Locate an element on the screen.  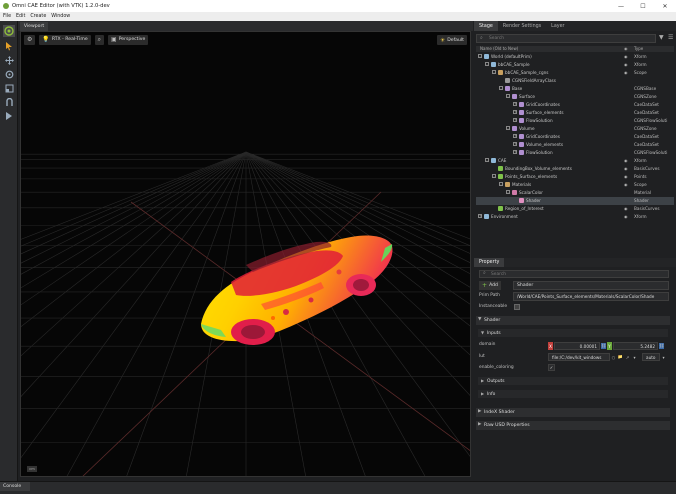
filter-icon: ▼ is located at coordinates (661, 37).